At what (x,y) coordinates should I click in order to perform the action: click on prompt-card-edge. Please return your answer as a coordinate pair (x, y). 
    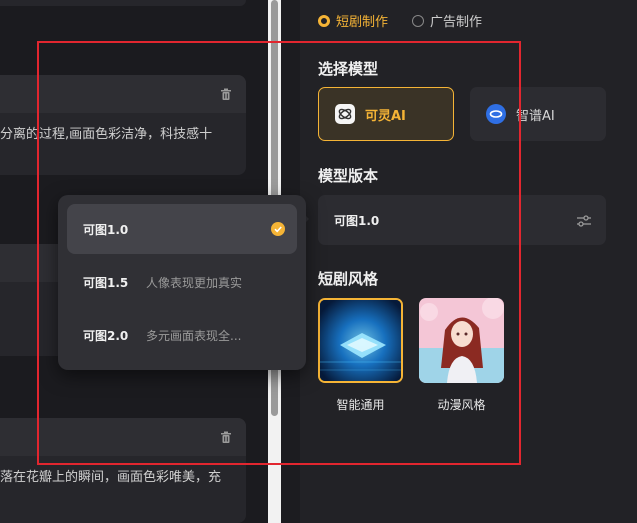
    Looking at the image, I should click on (123, 3).